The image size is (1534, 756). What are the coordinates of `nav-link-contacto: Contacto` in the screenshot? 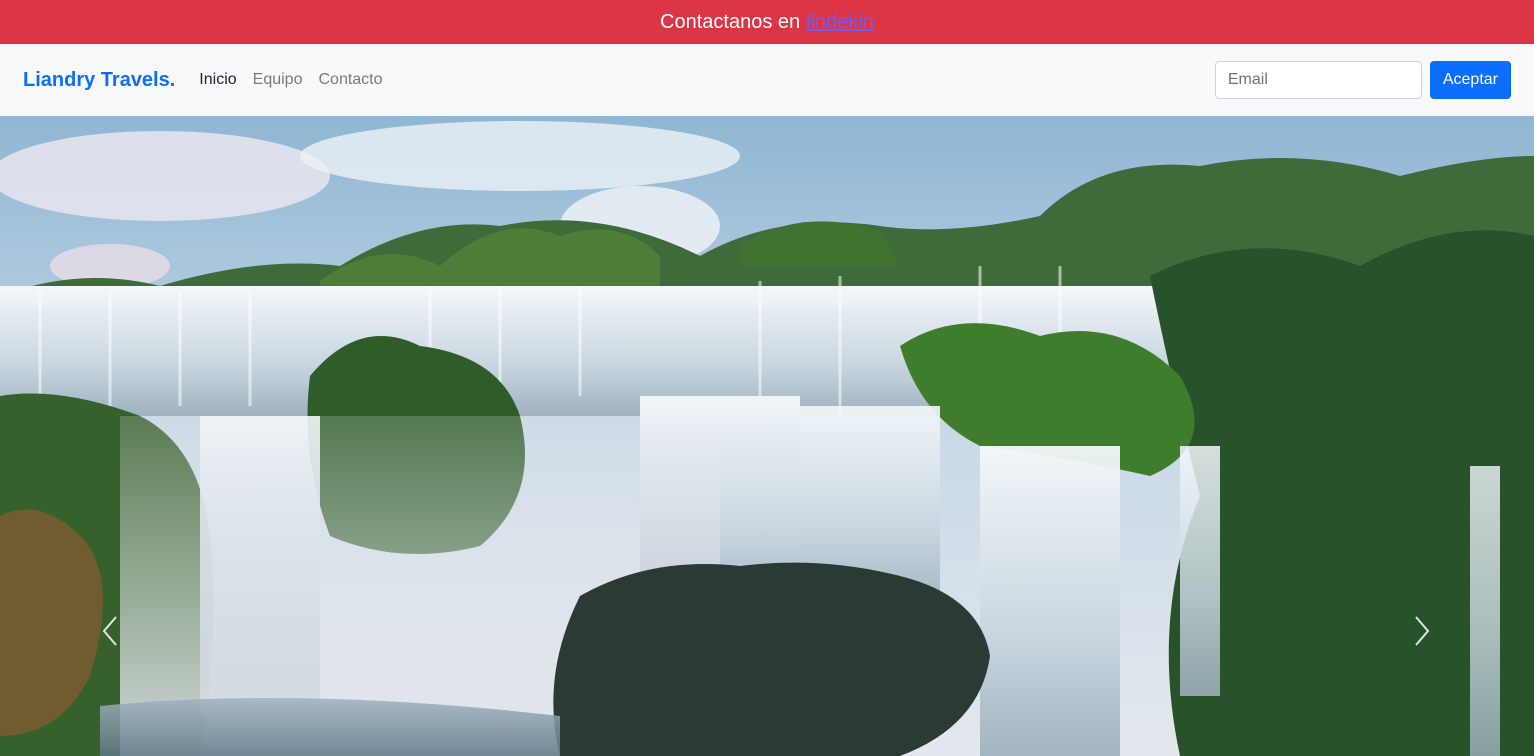 It's located at (350, 80).